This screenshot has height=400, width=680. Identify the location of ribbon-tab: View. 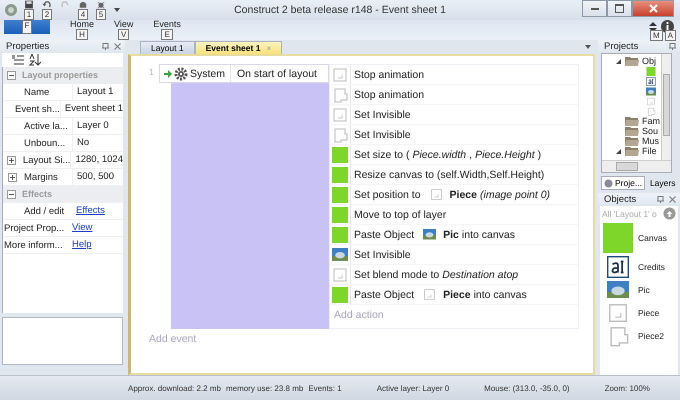
(124, 24).